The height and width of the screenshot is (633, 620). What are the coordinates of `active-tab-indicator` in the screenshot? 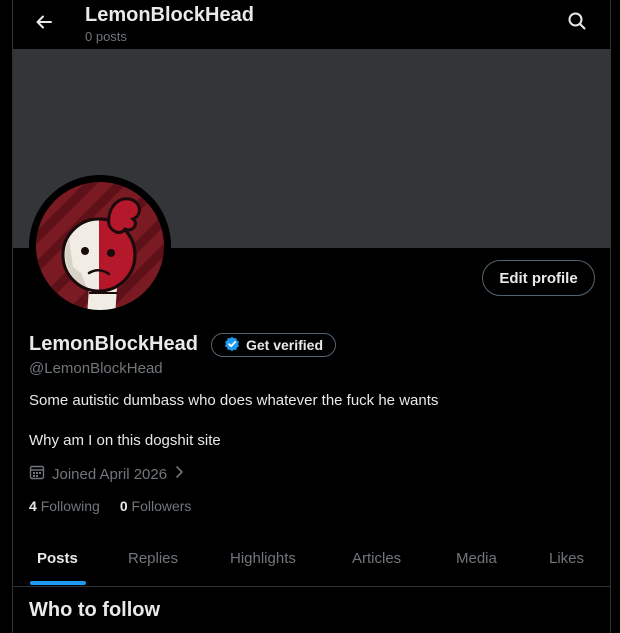 It's located at (58, 583).